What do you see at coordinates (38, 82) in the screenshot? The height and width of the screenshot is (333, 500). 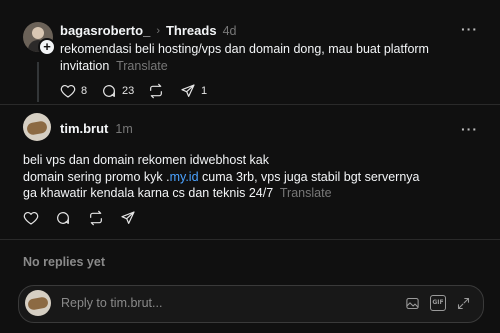 I see `thread-connector-line` at bounding box center [38, 82].